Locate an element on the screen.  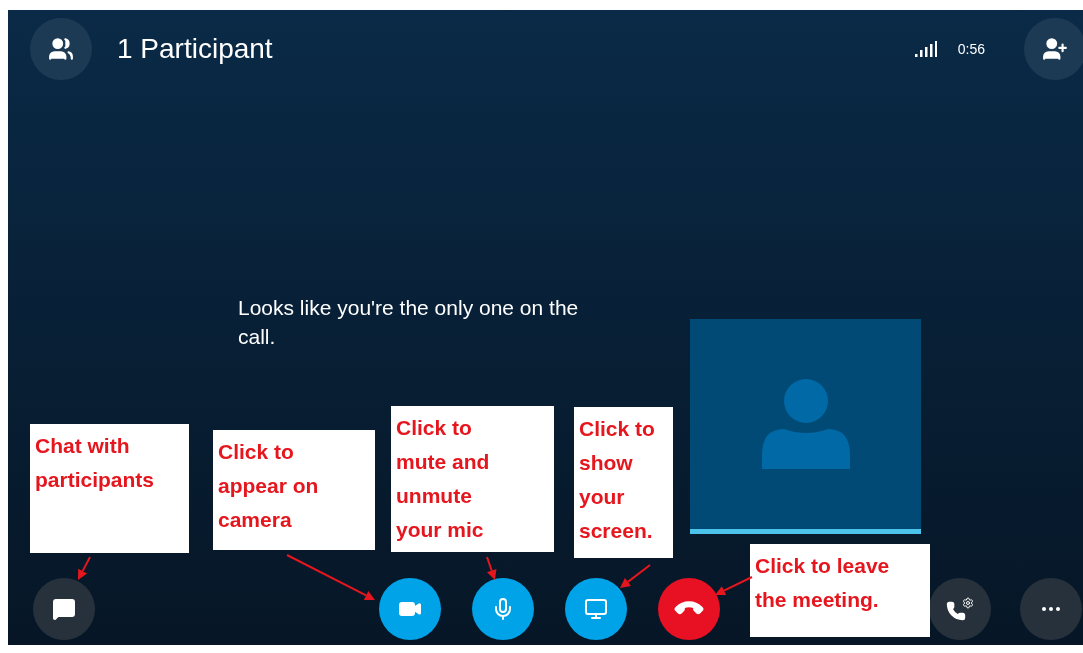
phone-gear-icon is located at coordinates (960, 609).